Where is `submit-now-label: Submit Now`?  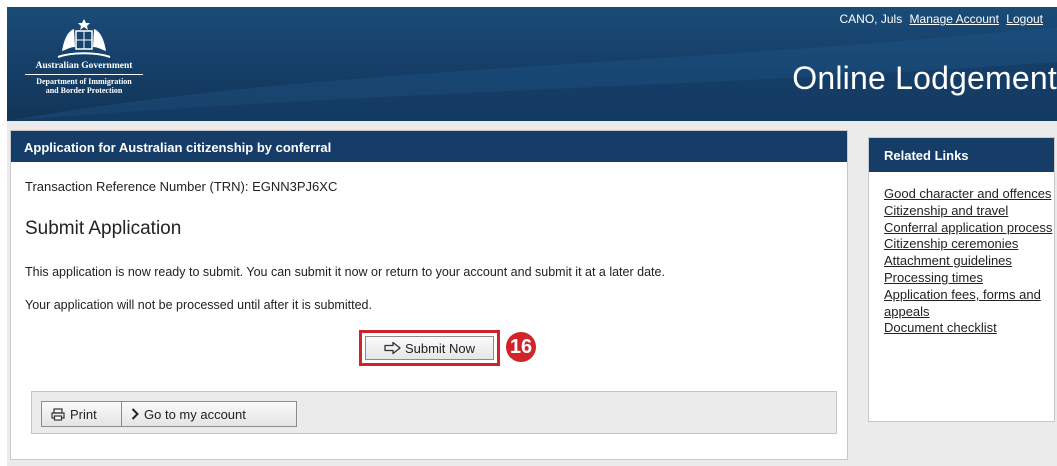 submit-now-label: Submit Now is located at coordinates (440, 348).